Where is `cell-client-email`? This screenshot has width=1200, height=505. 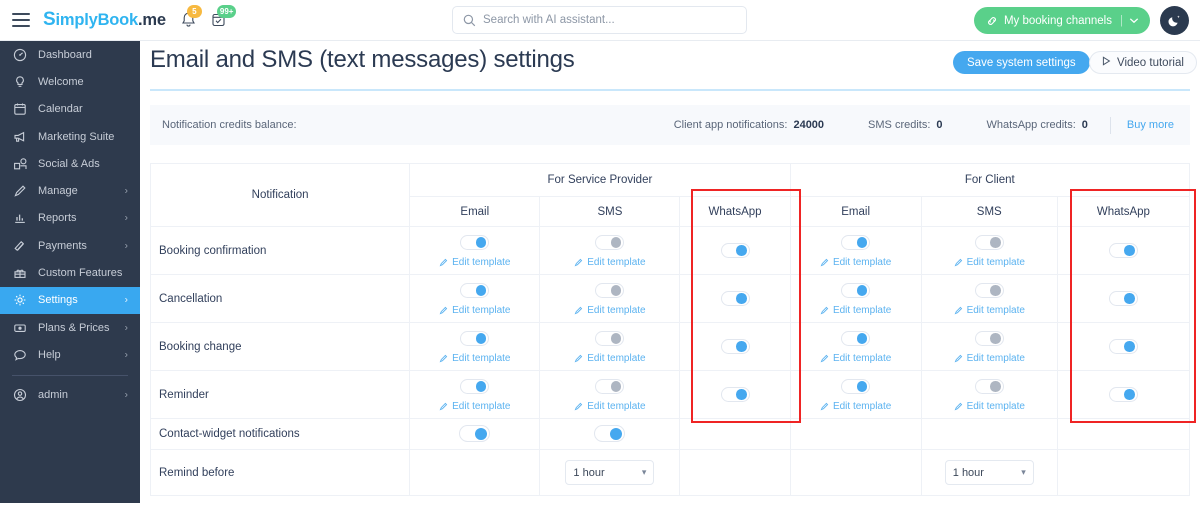 cell-client-email is located at coordinates (855, 472).